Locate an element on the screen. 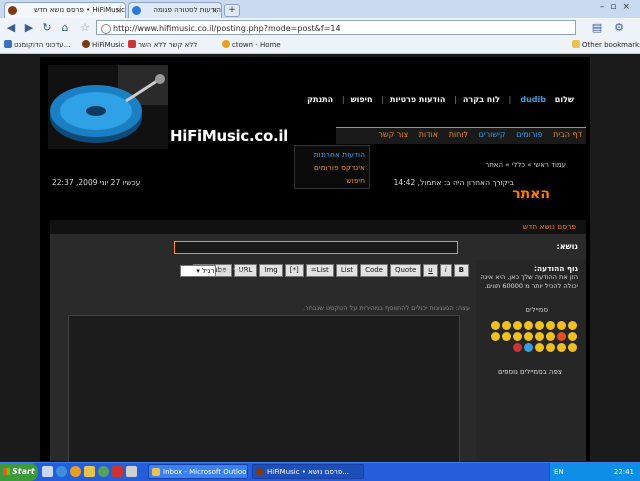  img-button: Img is located at coordinates (271, 270).